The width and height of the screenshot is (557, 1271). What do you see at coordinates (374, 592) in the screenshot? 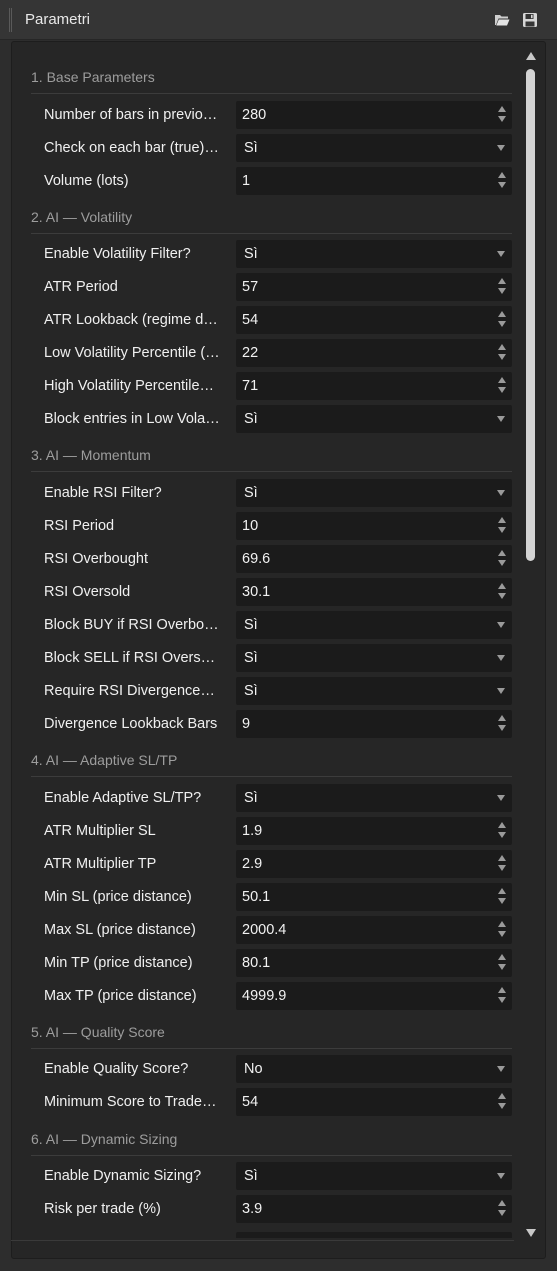
I see `parameter-stepper: 30.1` at bounding box center [374, 592].